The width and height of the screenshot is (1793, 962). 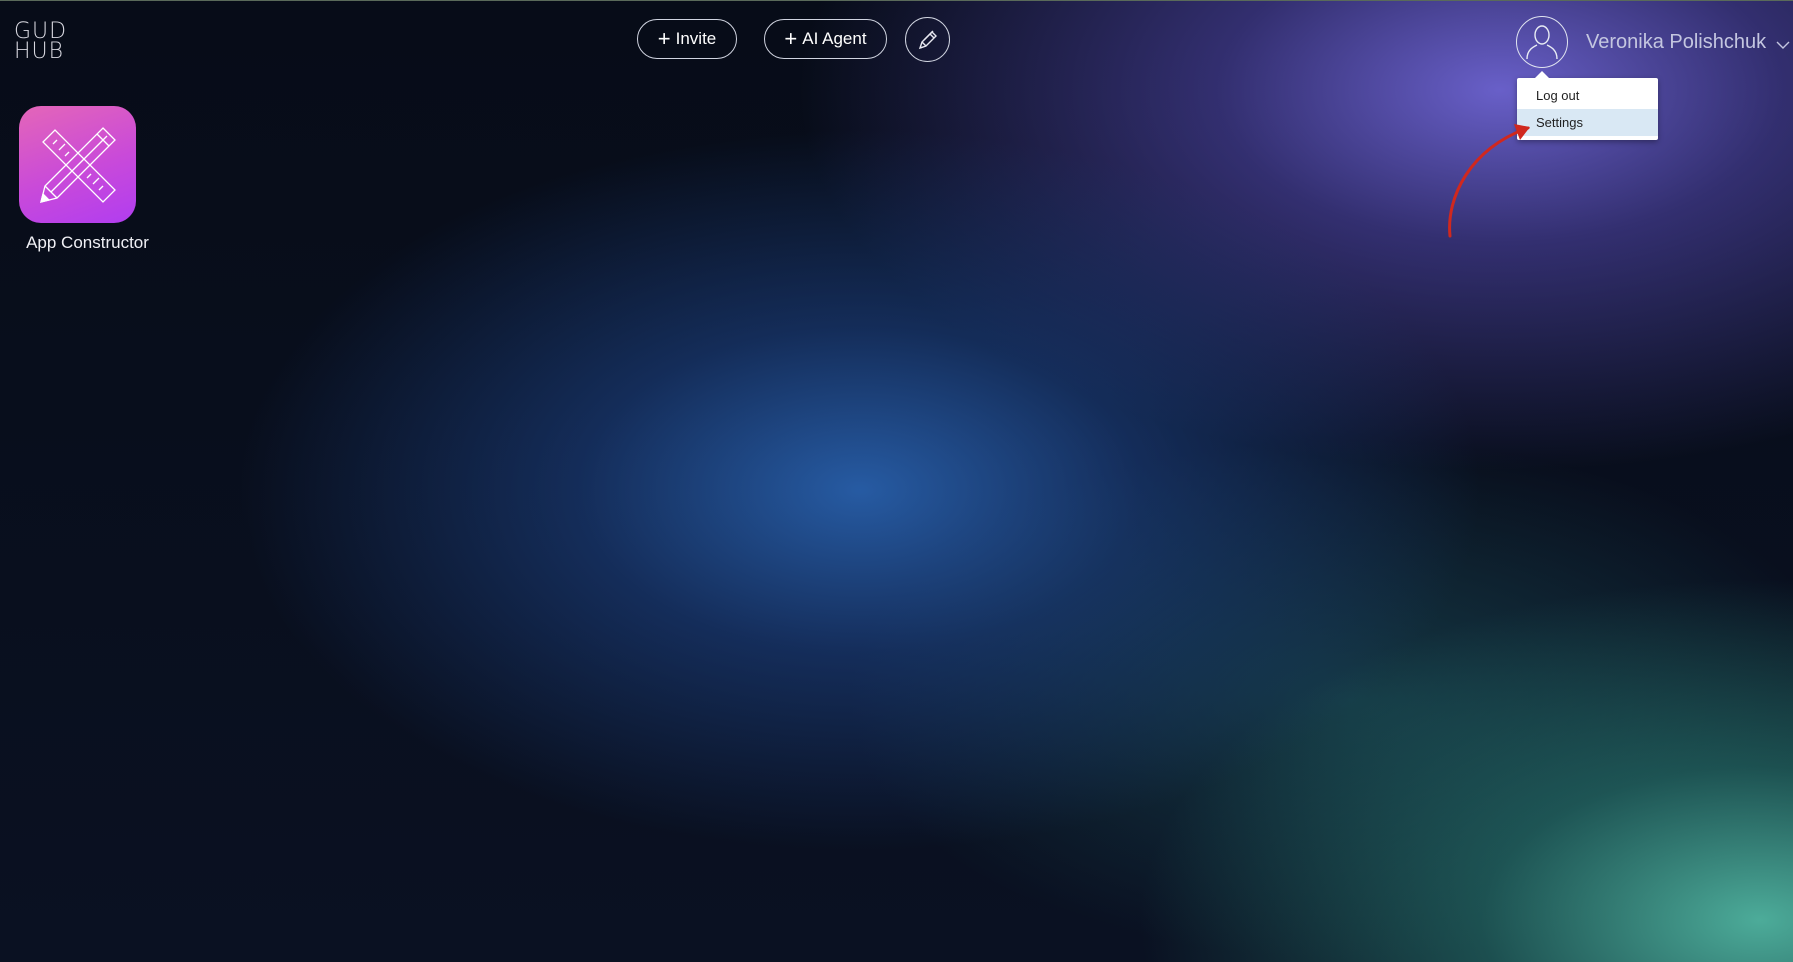 I want to click on invite-label: Invite, so click(x=696, y=38).